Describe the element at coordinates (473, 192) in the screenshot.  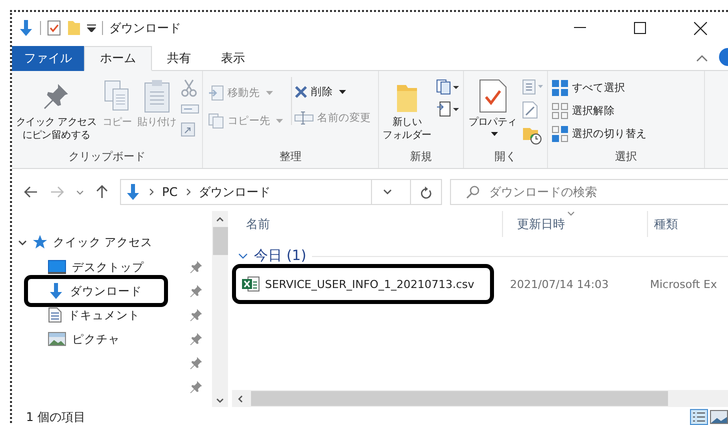
I see `search-icon` at that location.